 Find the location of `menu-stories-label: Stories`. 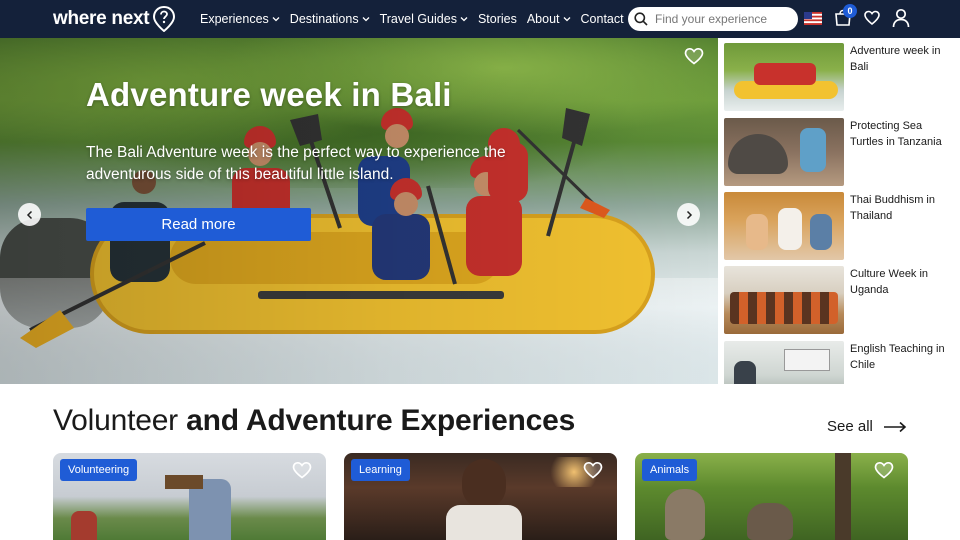

menu-stories-label: Stories is located at coordinates (497, 19).